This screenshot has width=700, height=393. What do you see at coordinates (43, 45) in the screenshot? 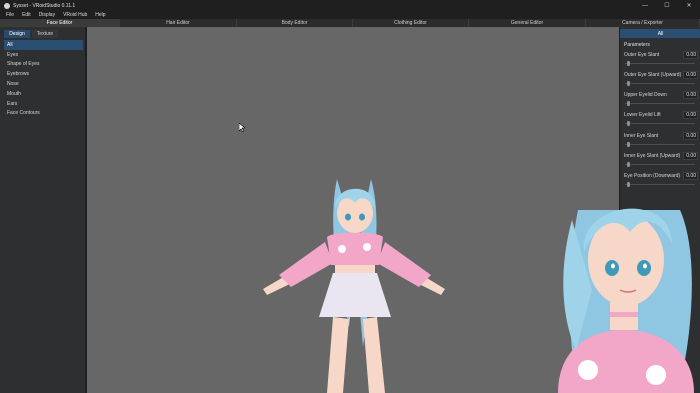
I see `category-all: All` at bounding box center [43, 45].